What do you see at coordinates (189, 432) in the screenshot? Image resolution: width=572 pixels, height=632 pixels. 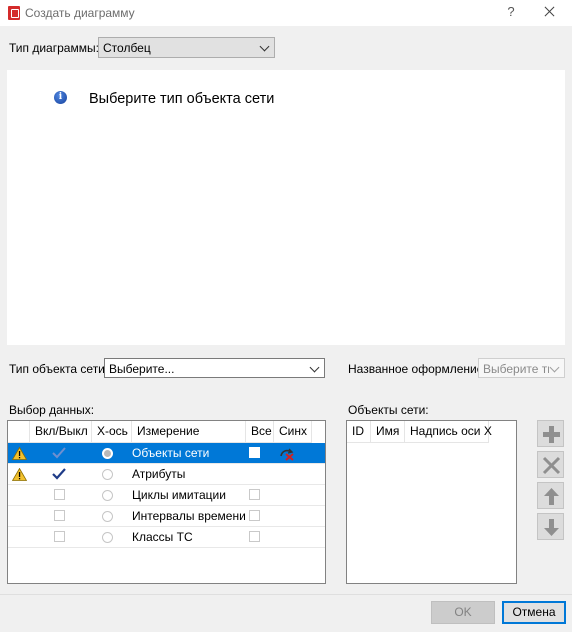 I see `column-header-dimension: Измерение` at bounding box center [189, 432].